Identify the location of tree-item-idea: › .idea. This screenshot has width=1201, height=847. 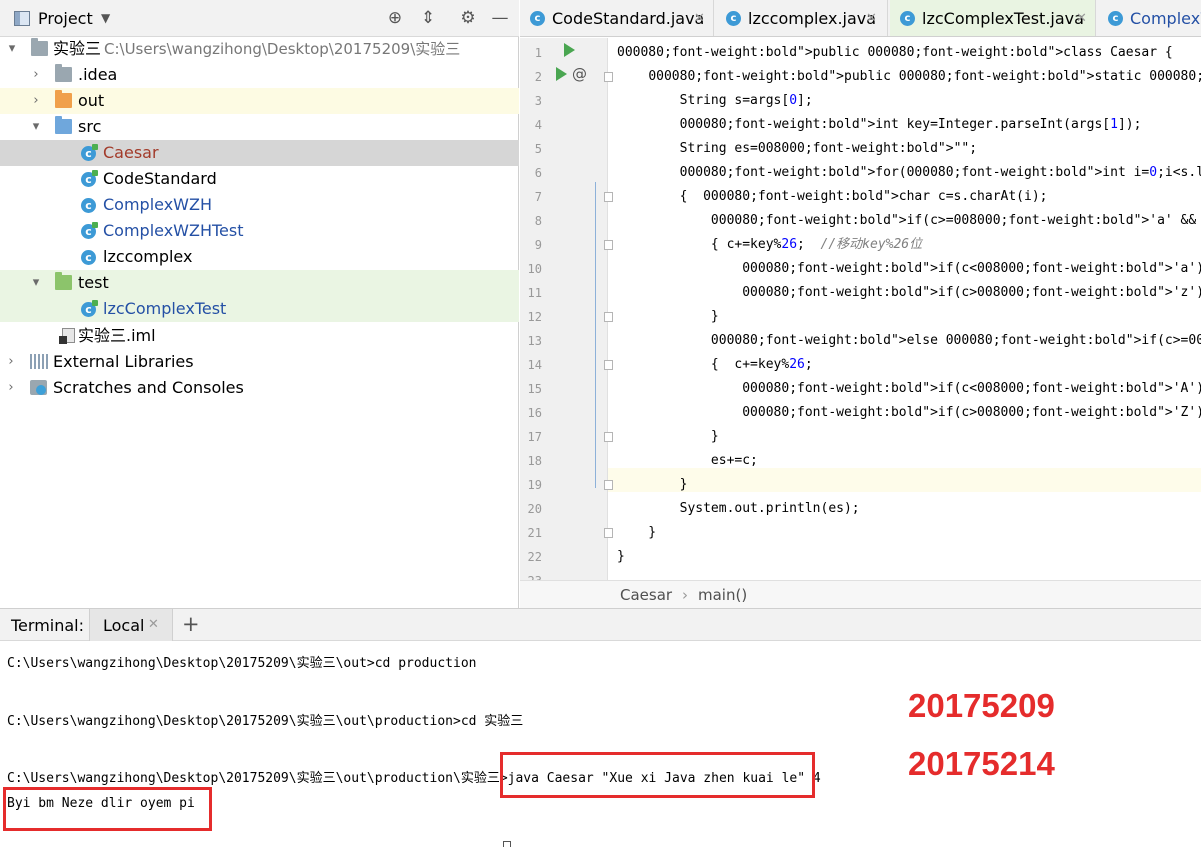
(259, 75).